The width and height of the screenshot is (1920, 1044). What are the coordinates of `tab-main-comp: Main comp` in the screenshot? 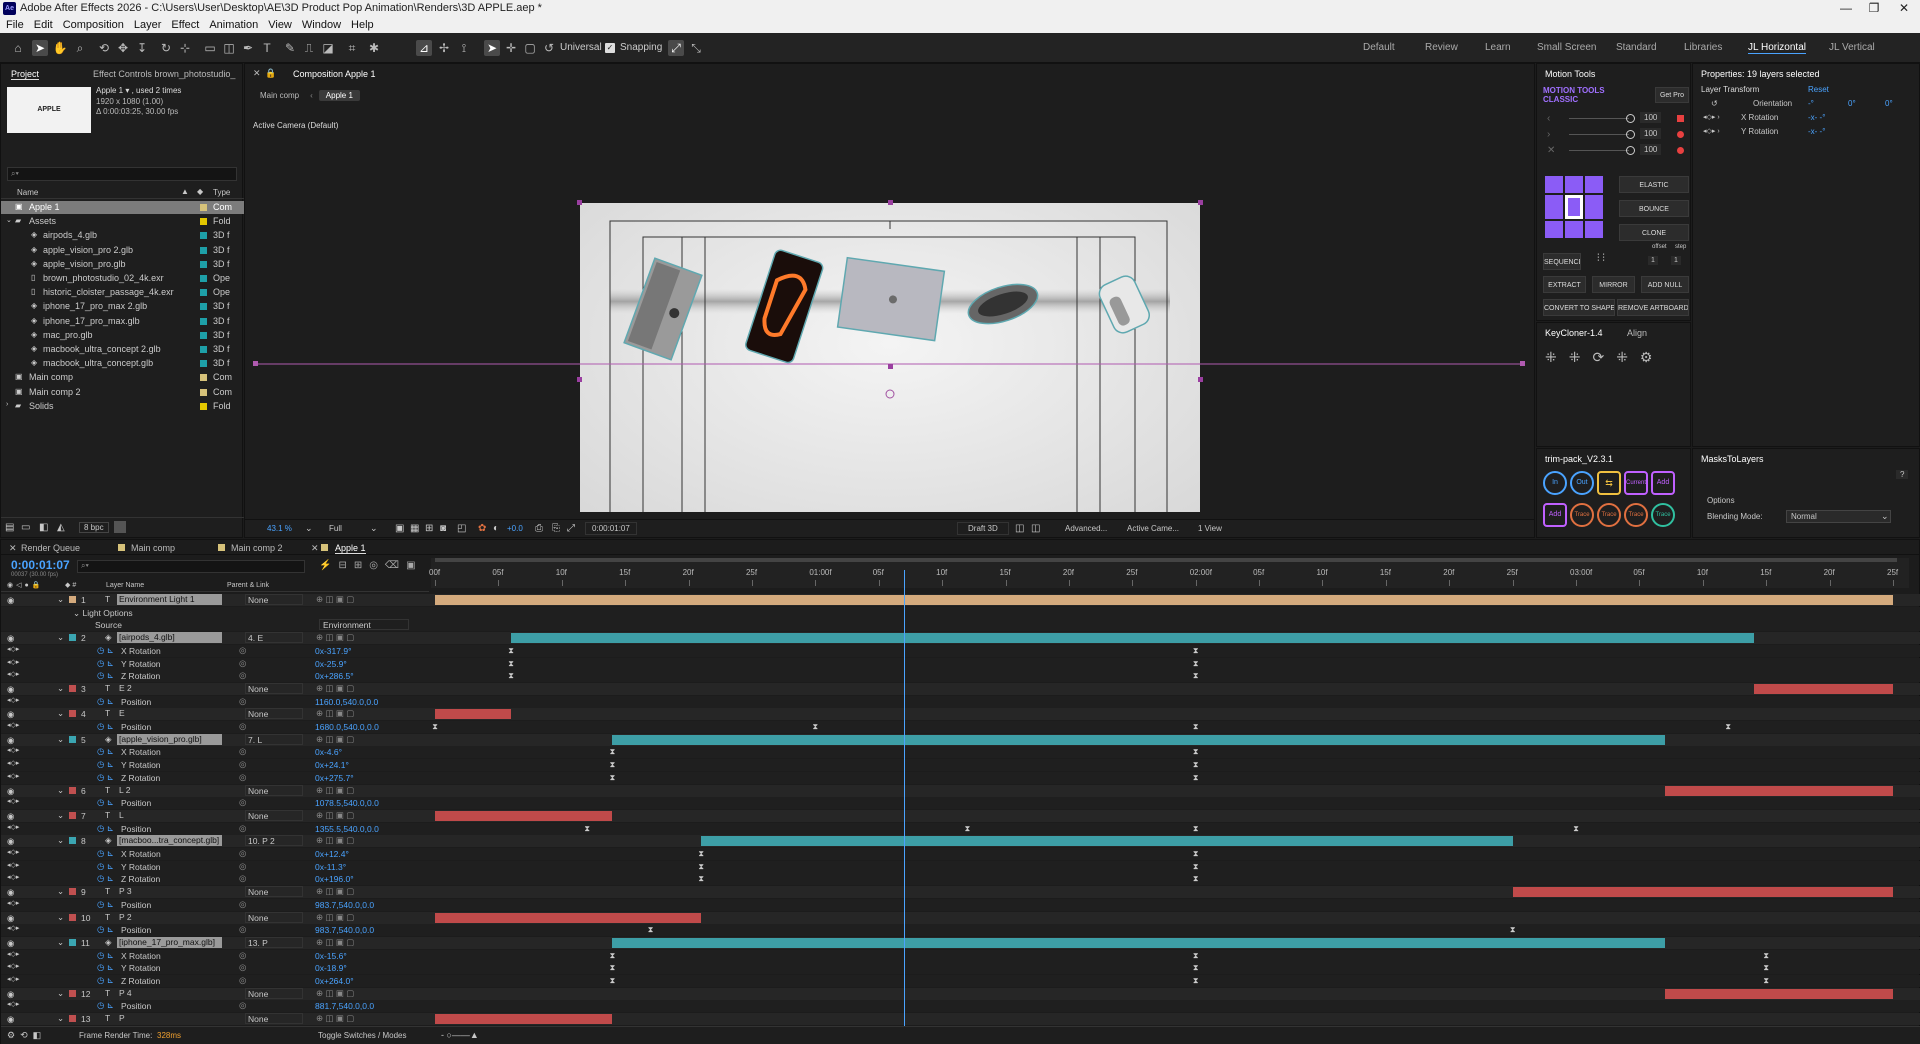 It's located at (153, 548).